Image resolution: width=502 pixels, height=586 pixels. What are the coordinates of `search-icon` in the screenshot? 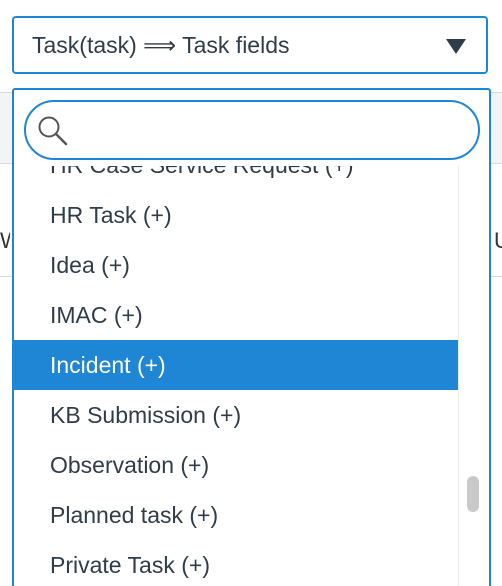 It's located at (53, 131).